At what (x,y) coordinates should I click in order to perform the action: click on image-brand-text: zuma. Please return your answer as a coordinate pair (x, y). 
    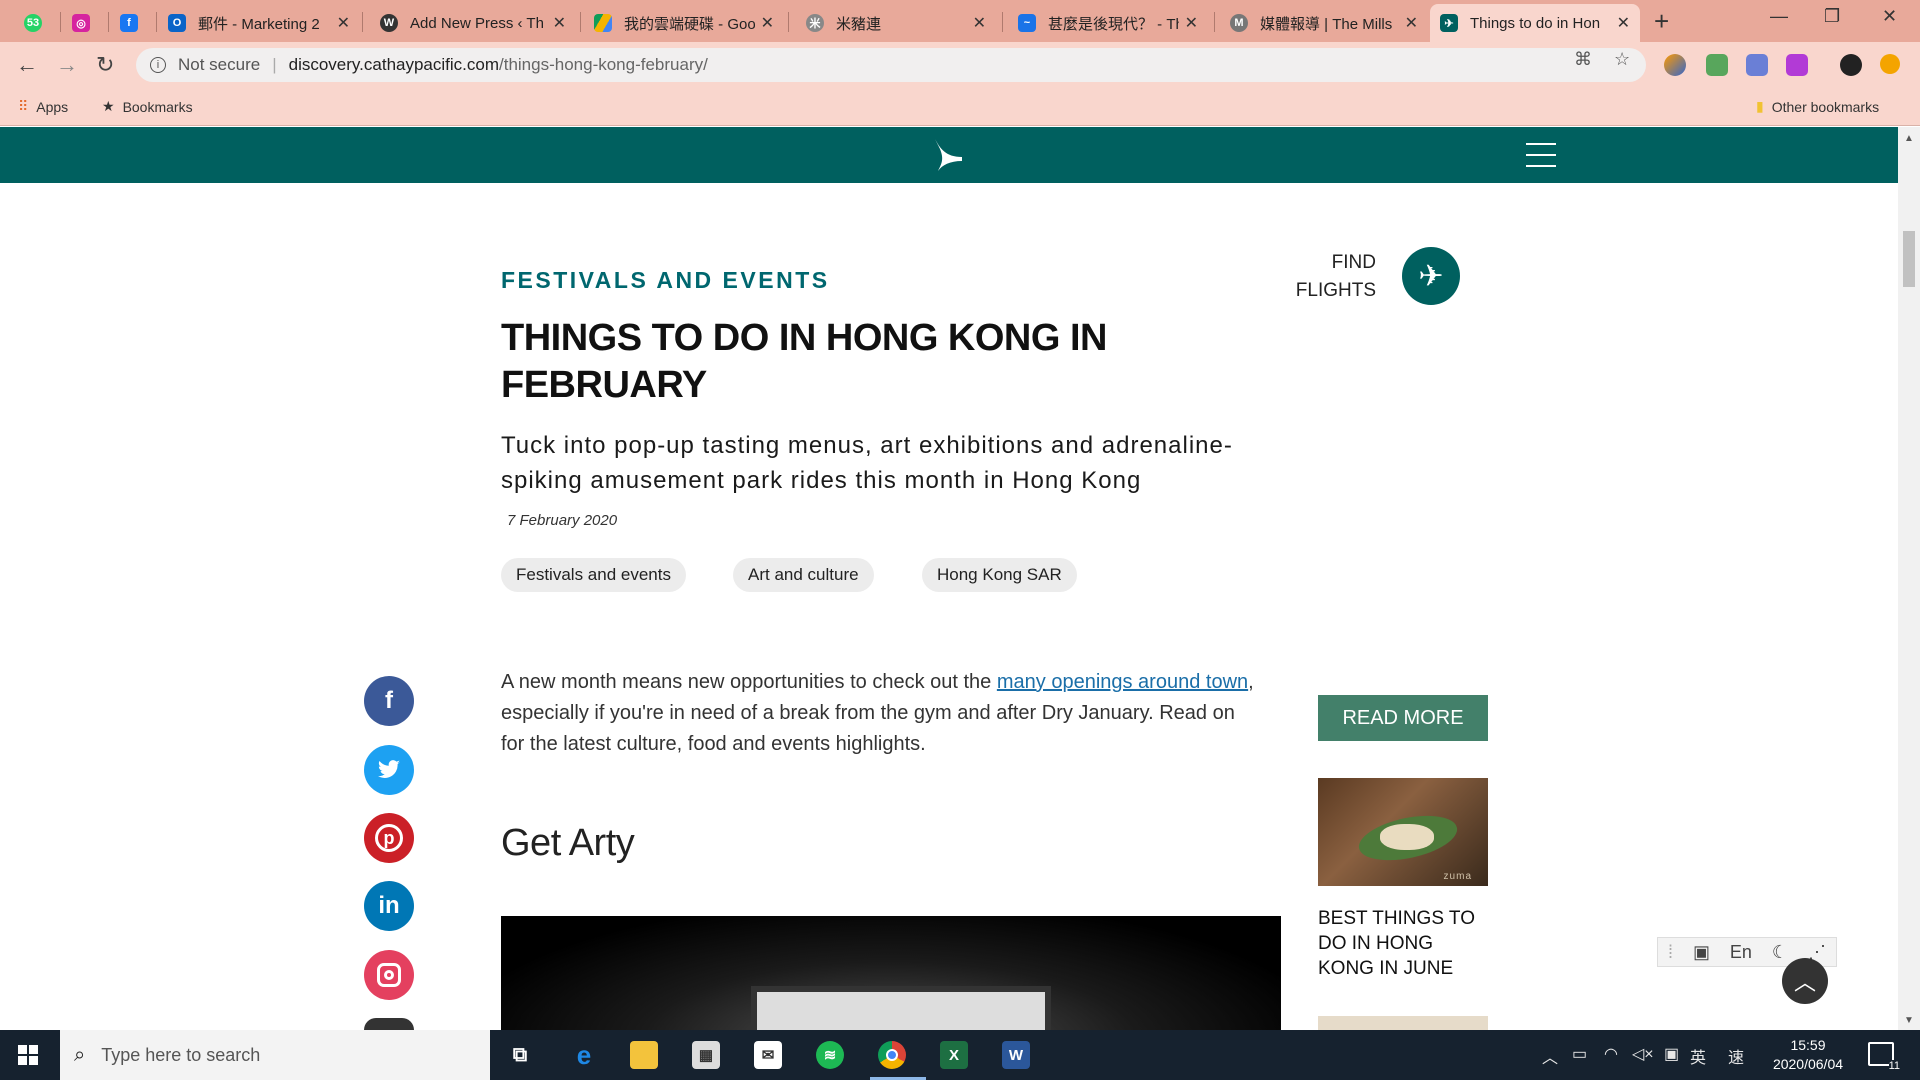
    Looking at the image, I should click on (1457, 876).